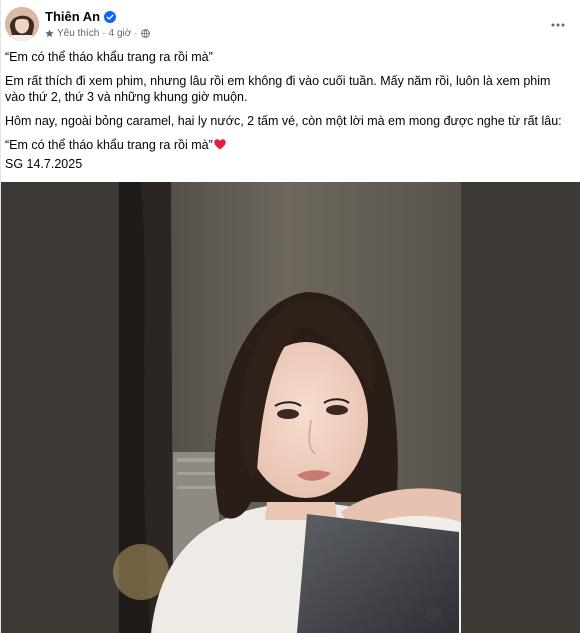  I want to click on ellipsis-icon, so click(558, 23).